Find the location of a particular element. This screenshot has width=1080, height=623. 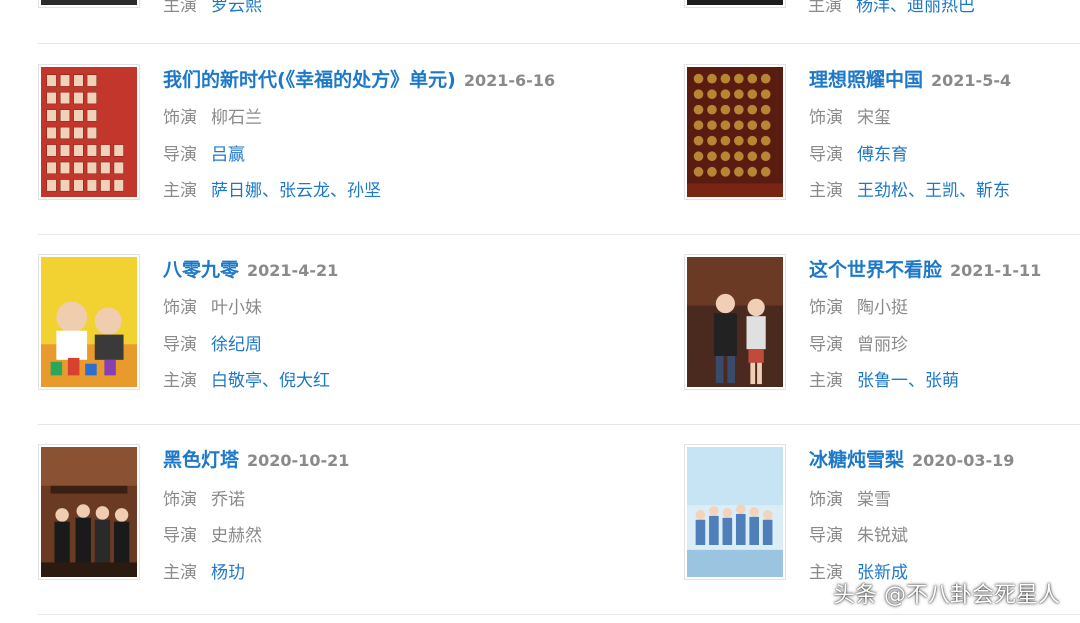

work-title-link: 我们的新时代(《幸福的处方》单元) is located at coordinates (309, 80).